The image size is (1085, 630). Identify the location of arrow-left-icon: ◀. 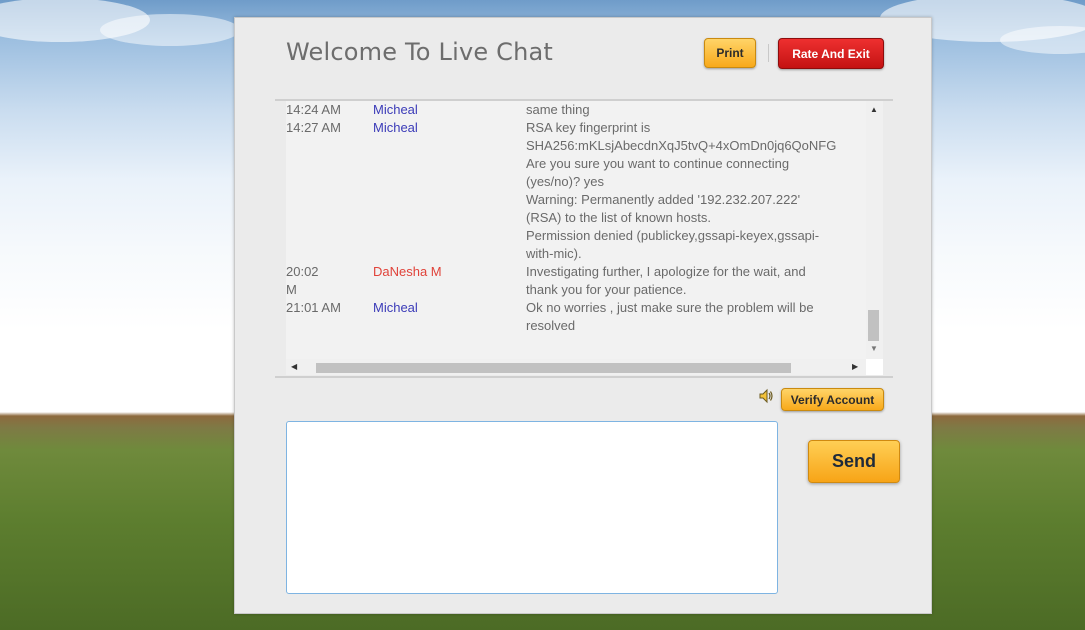
(294, 366).